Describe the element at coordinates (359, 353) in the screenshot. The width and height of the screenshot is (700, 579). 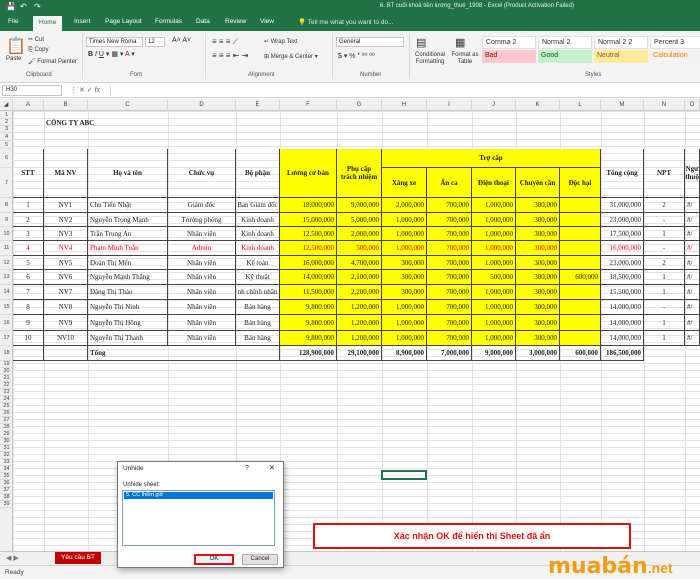
I see `total-phu-cap: 29,100,000` at that location.